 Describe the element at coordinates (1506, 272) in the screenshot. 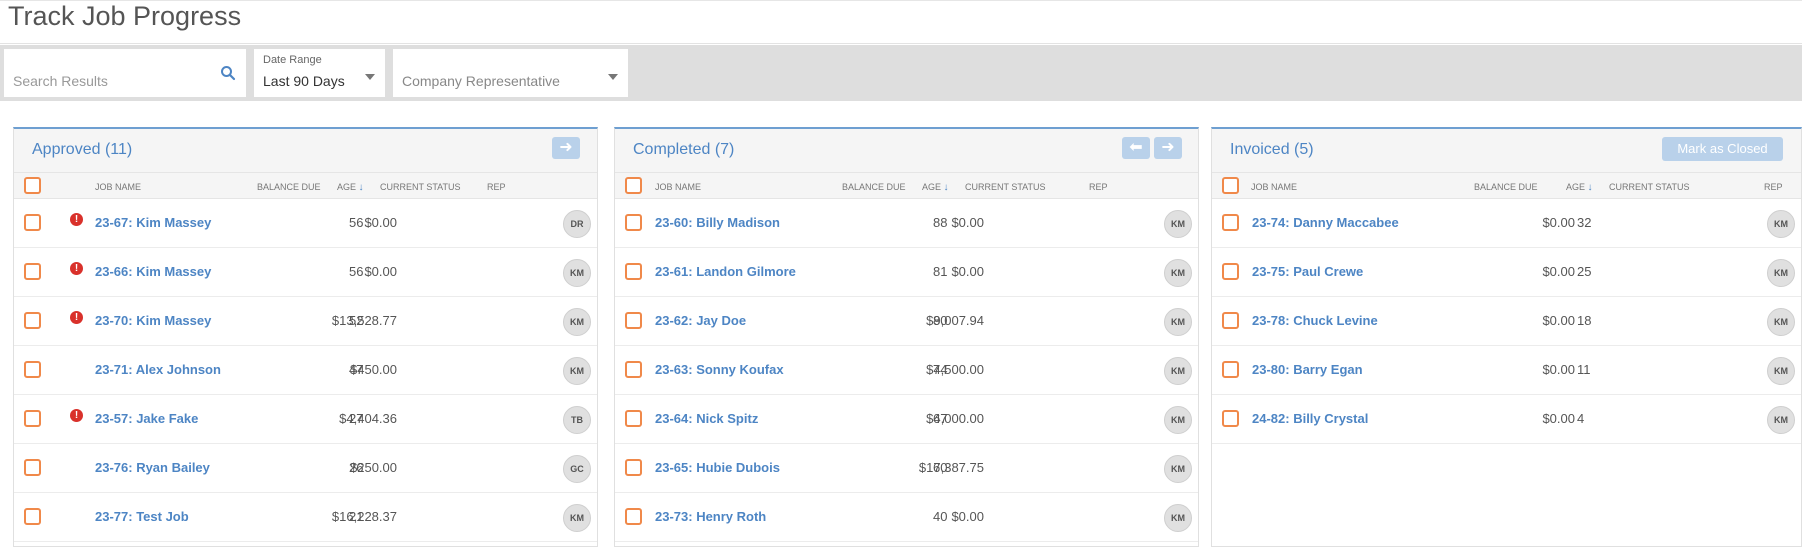

I see `table-row: 23-75: Paul Crewe $0.00 25 KM` at that location.